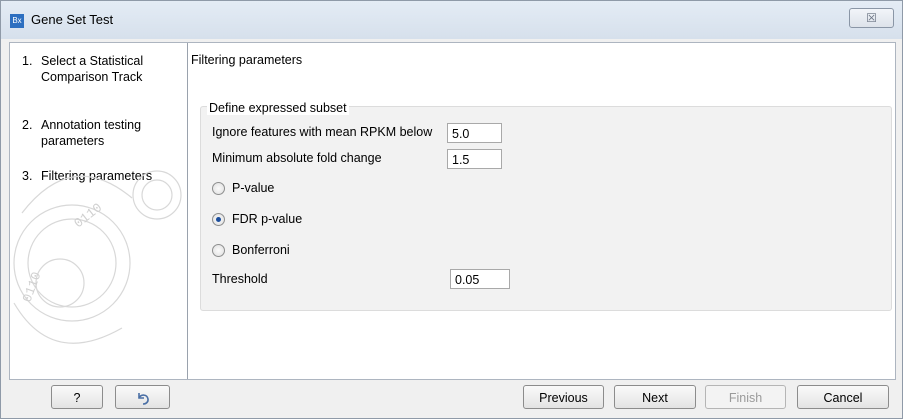 This screenshot has height=419, width=903. Describe the element at coordinates (480, 279) in the screenshot. I see `threshold-input: 0.05` at that location.